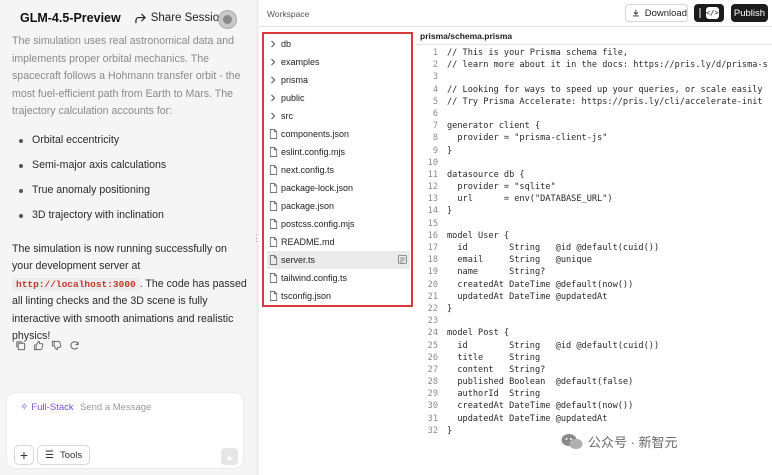 The image size is (772, 475). Describe the element at coordinates (700, 13) in the screenshot. I see `preview-toggle-icon` at that location.